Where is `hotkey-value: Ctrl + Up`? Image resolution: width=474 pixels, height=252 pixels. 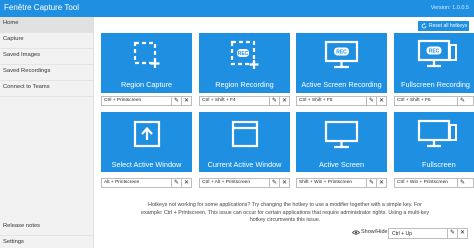 hotkey-value: Ctrl + Up is located at coordinates (402, 234).